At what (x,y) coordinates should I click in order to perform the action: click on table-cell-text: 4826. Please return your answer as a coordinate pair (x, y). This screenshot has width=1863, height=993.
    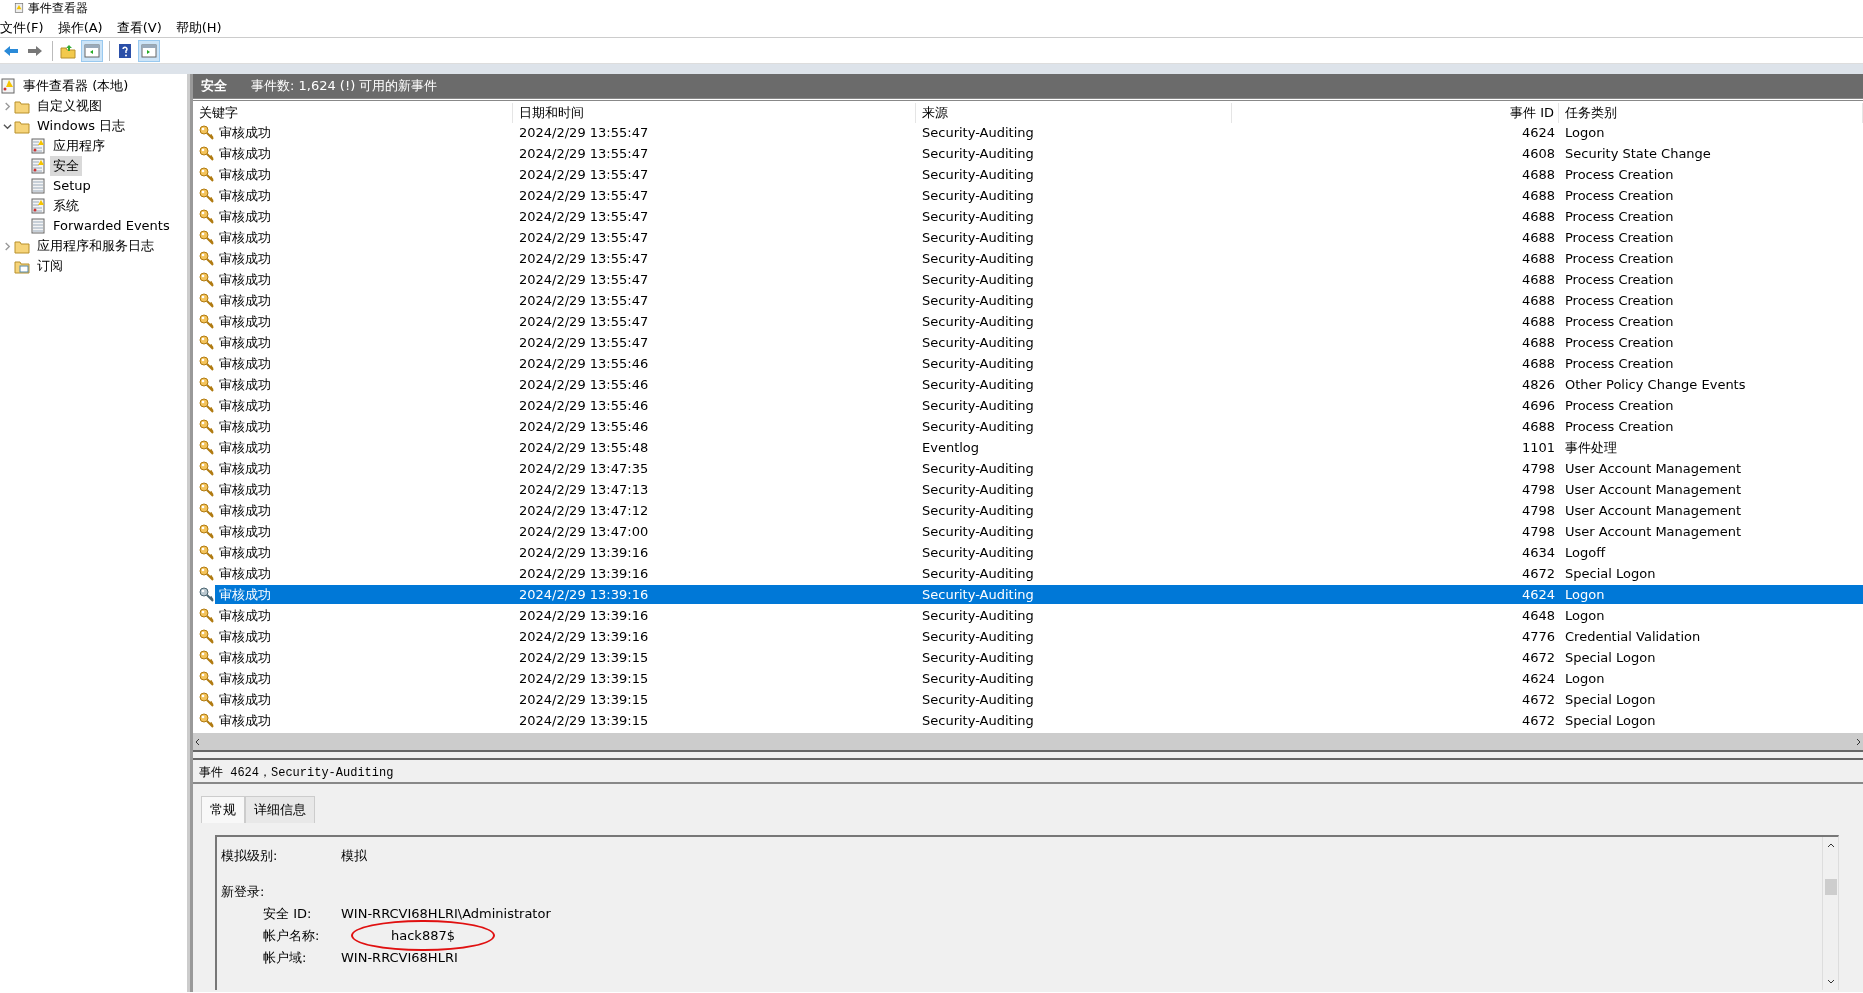
    Looking at the image, I should click on (1538, 384).